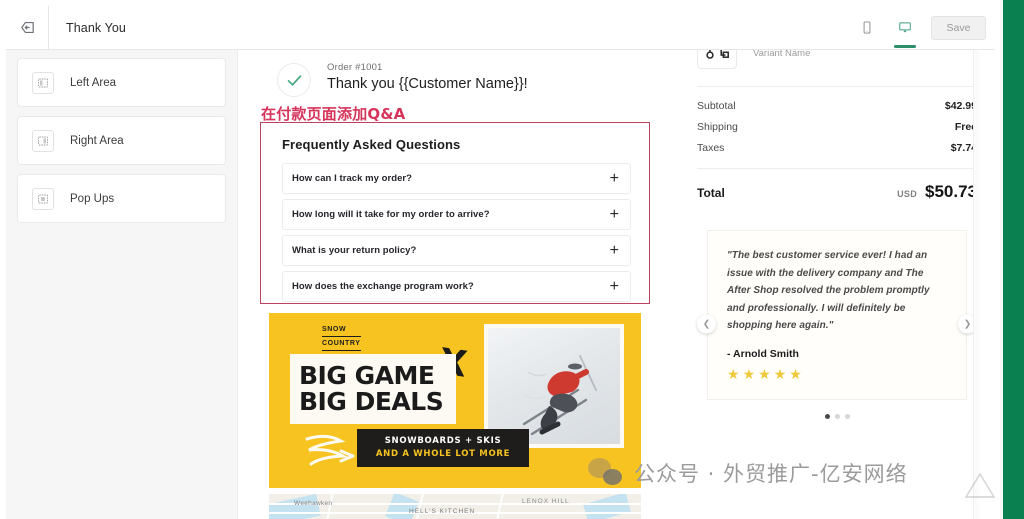 The height and width of the screenshot is (519, 1024). What do you see at coordinates (97, 140) in the screenshot?
I see `sidebar-item-label: Right Area` at bounding box center [97, 140].